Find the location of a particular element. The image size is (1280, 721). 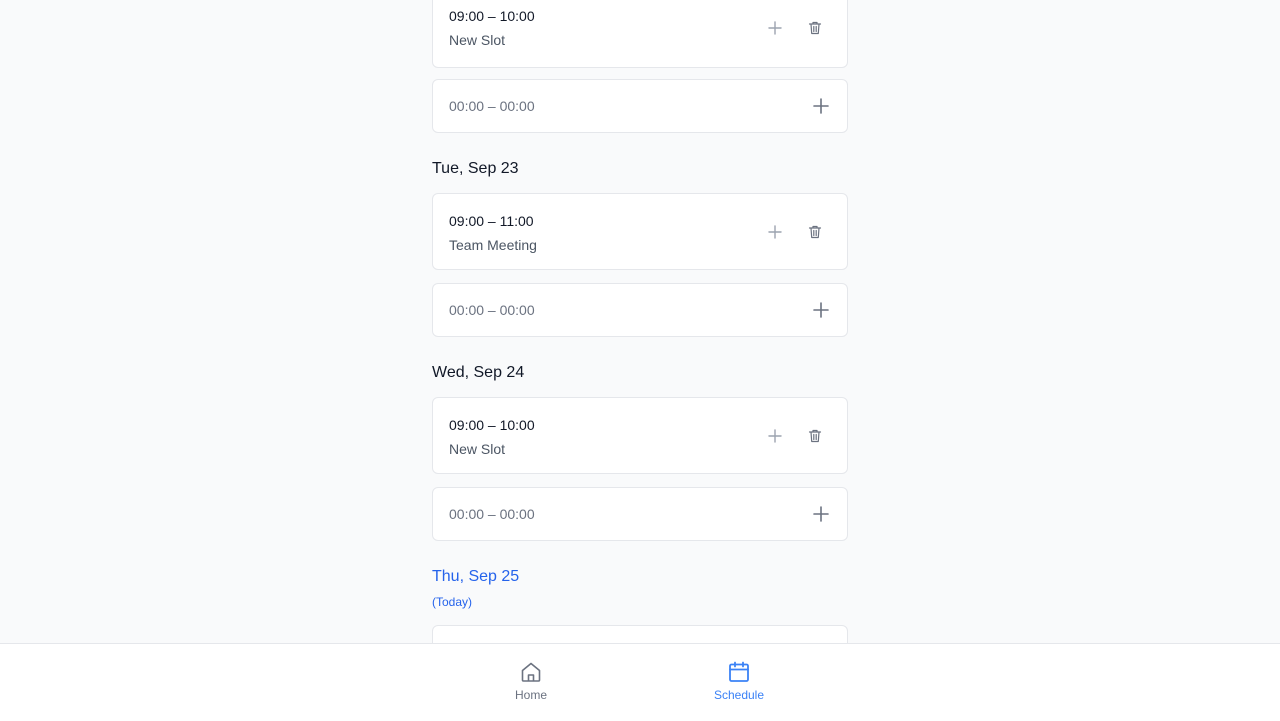

home-icon is located at coordinates (531, 672).